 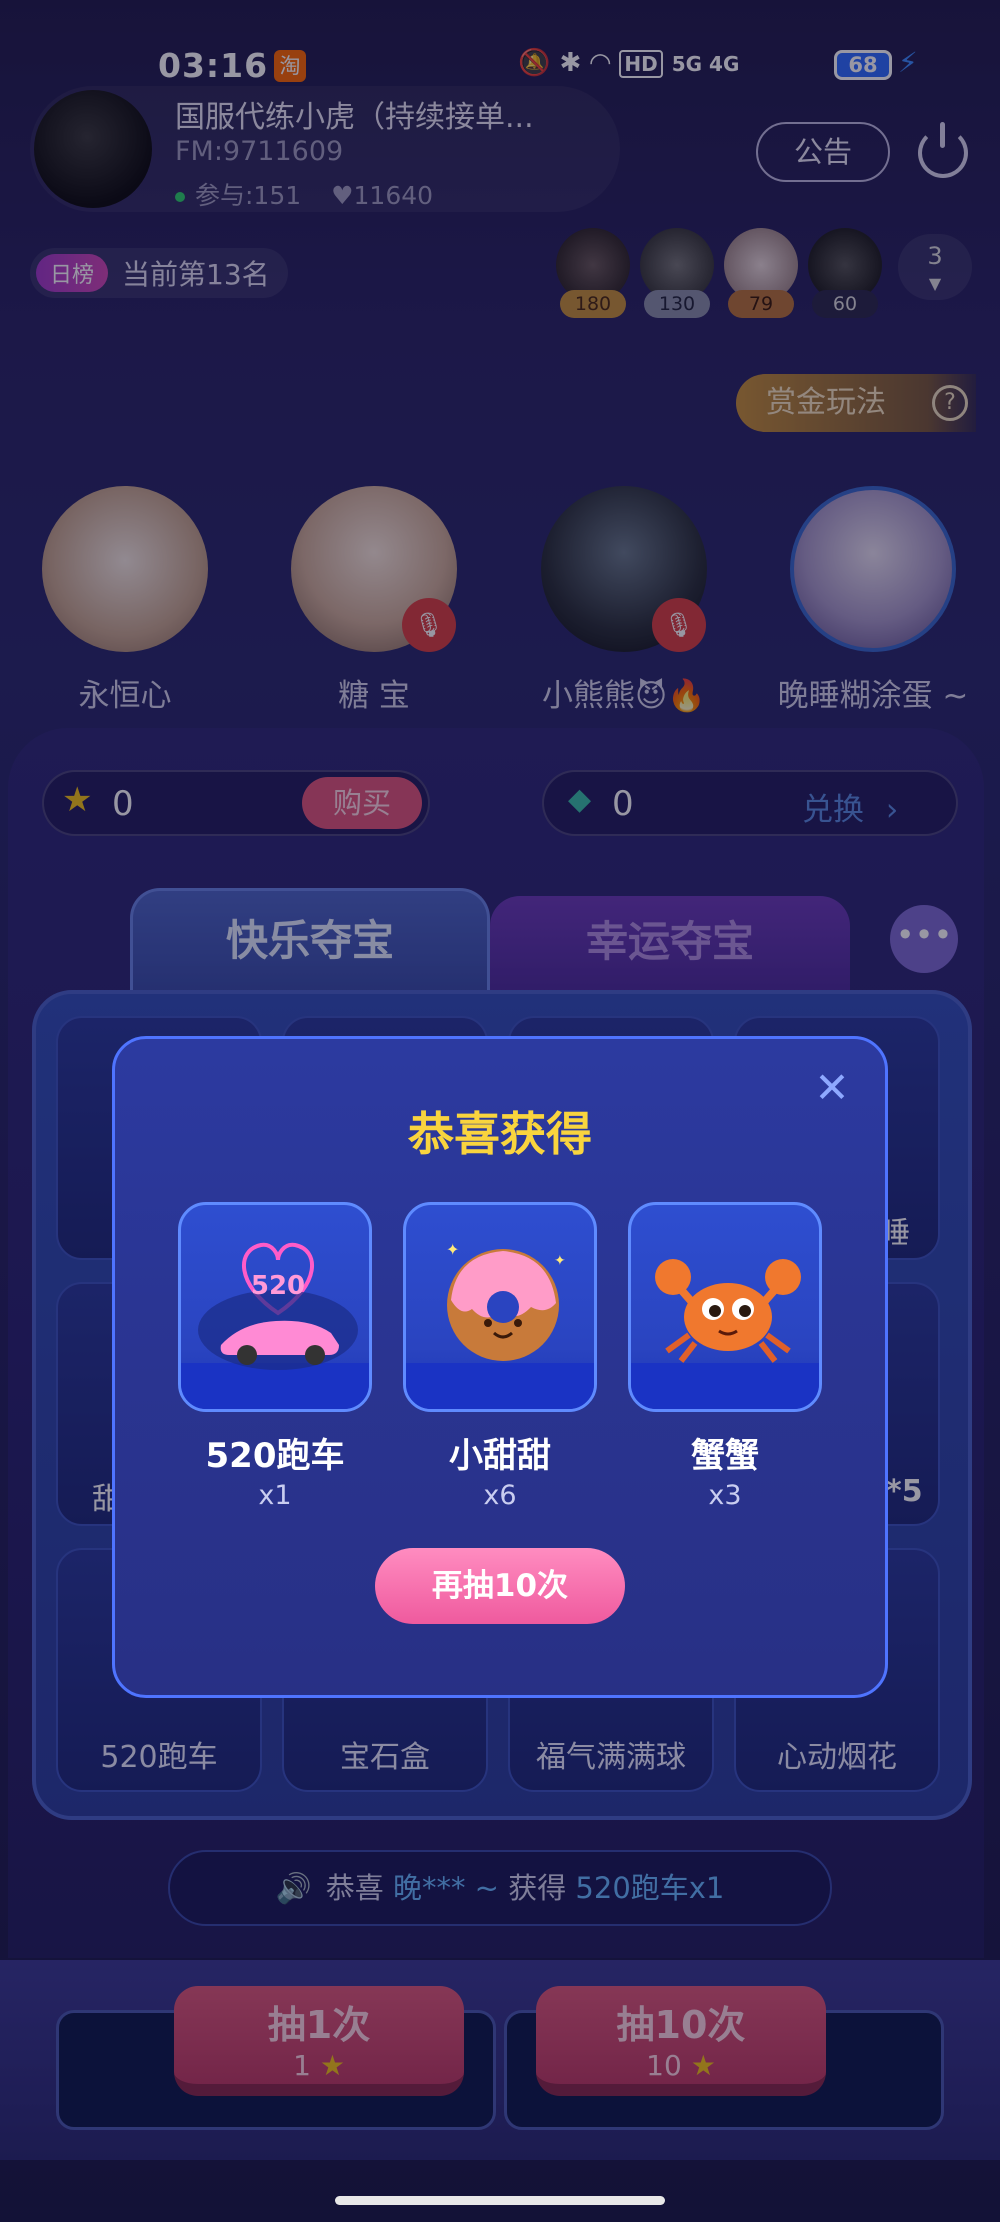 What do you see at coordinates (728, 1311) in the screenshot?
I see `crab-icon` at bounding box center [728, 1311].